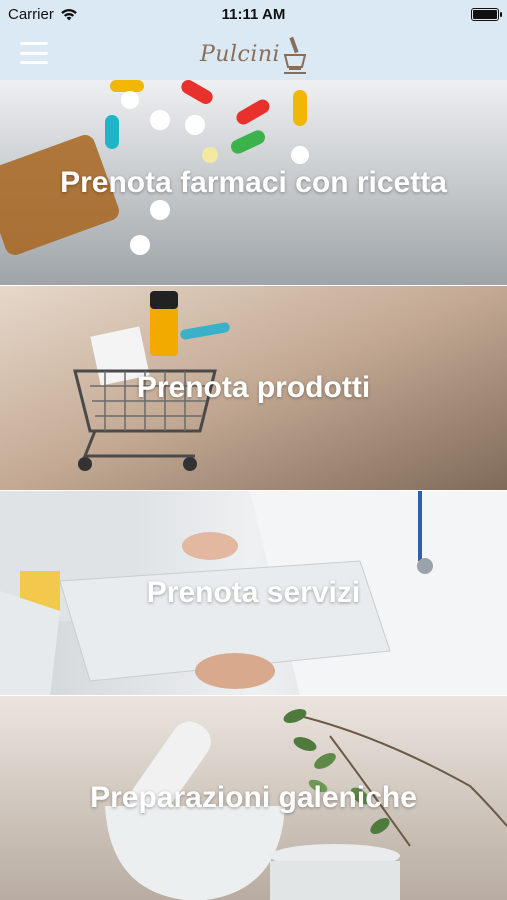 This screenshot has width=507, height=900. Describe the element at coordinates (295, 55) in the screenshot. I see `mortar-icon` at that location.